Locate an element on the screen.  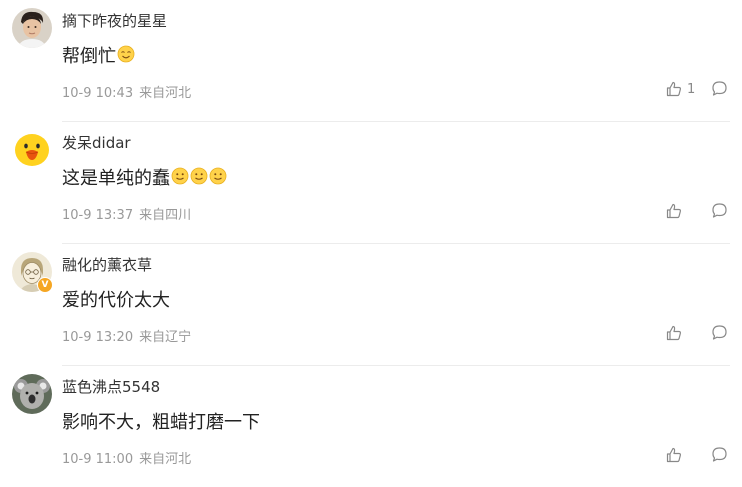
yellow-chick-avatar-icon is located at coordinates (32, 150).